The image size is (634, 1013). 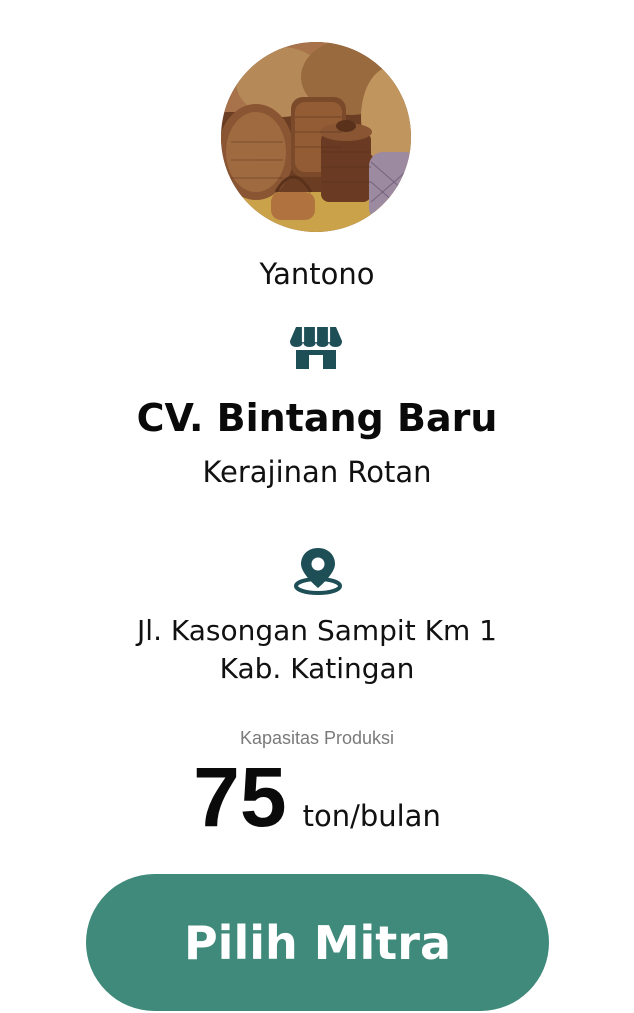 What do you see at coordinates (317, 274) in the screenshot?
I see `owner-name: Yantono` at bounding box center [317, 274].